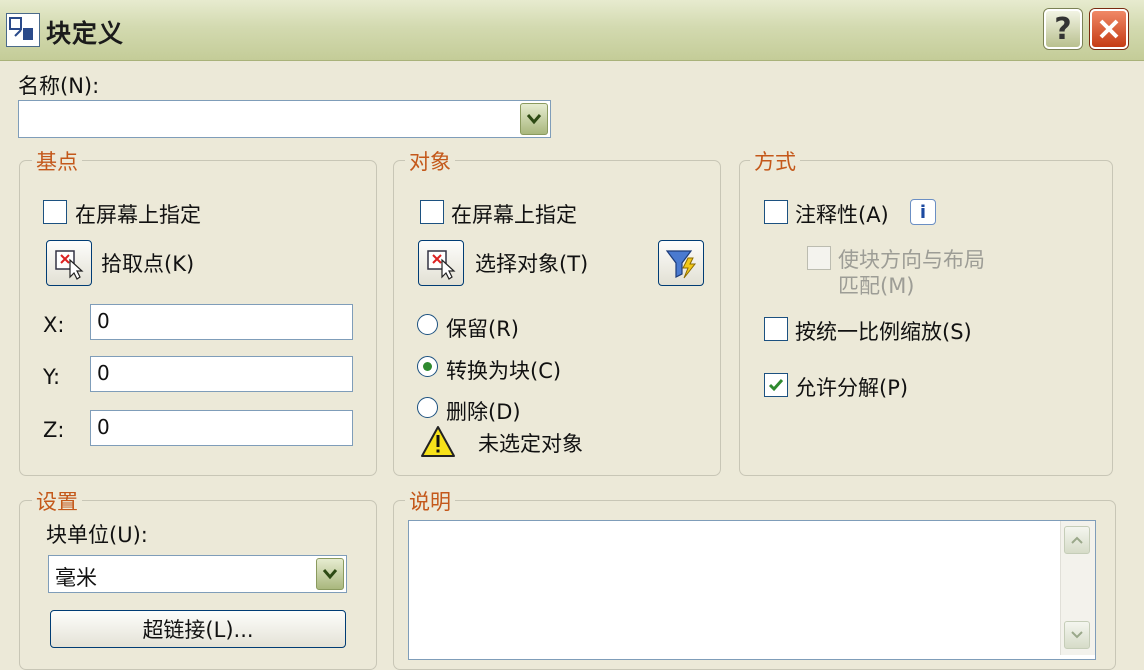 The width and height of the screenshot is (1144, 670). What do you see at coordinates (59, 86) in the screenshot?
I see `name-label: 名称(N):` at bounding box center [59, 86].